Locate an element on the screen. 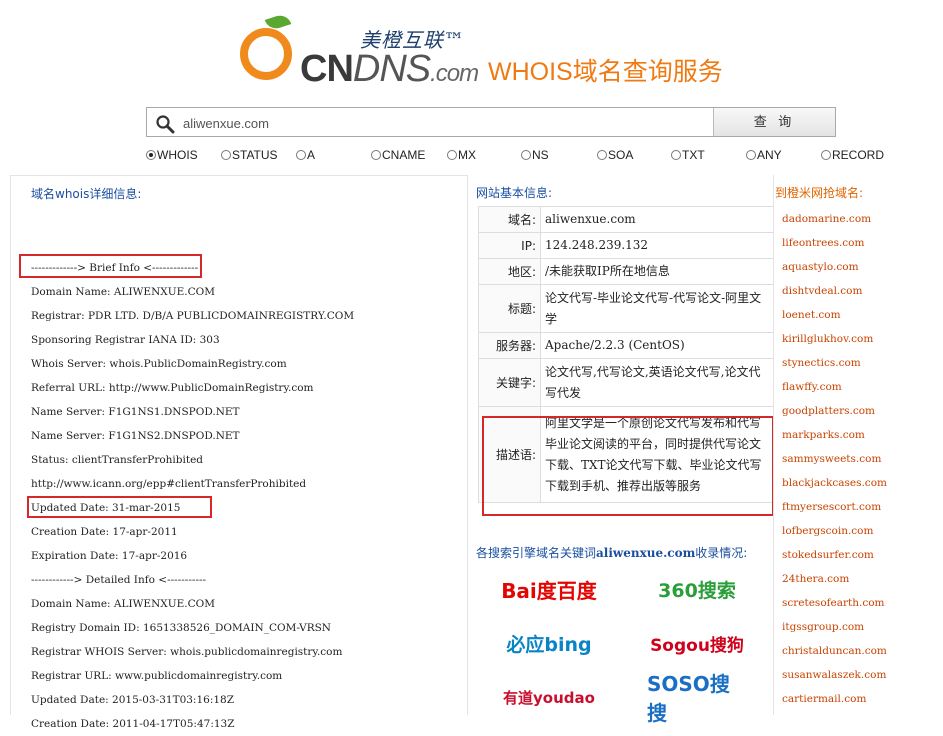 The height and width of the screenshot is (736, 943). query-button: 查 询 is located at coordinates (774, 122).